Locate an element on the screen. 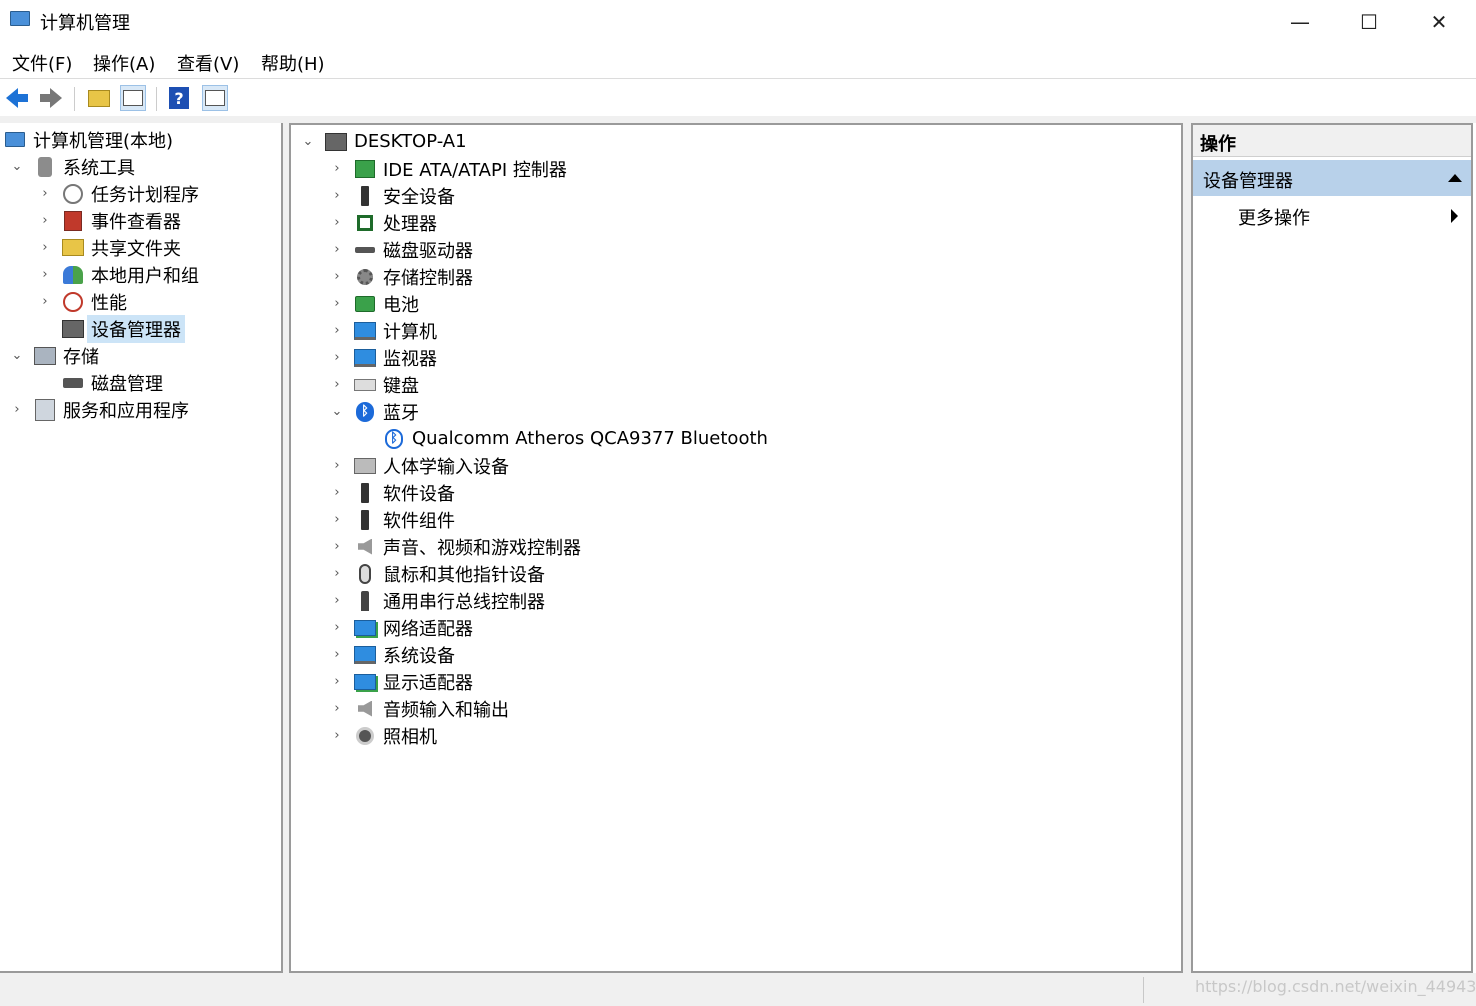  device-category: › 照相机 is located at coordinates (383, 735).